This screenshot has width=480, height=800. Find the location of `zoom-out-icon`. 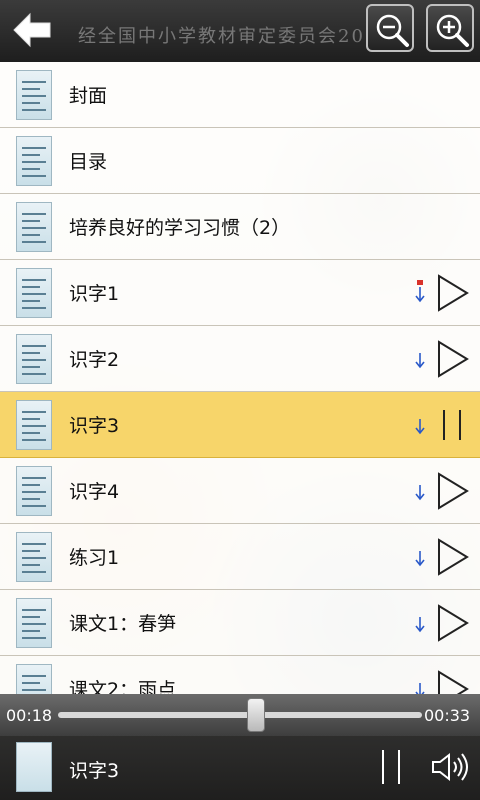

zoom-out-icon is located at coordinates (392, 30).